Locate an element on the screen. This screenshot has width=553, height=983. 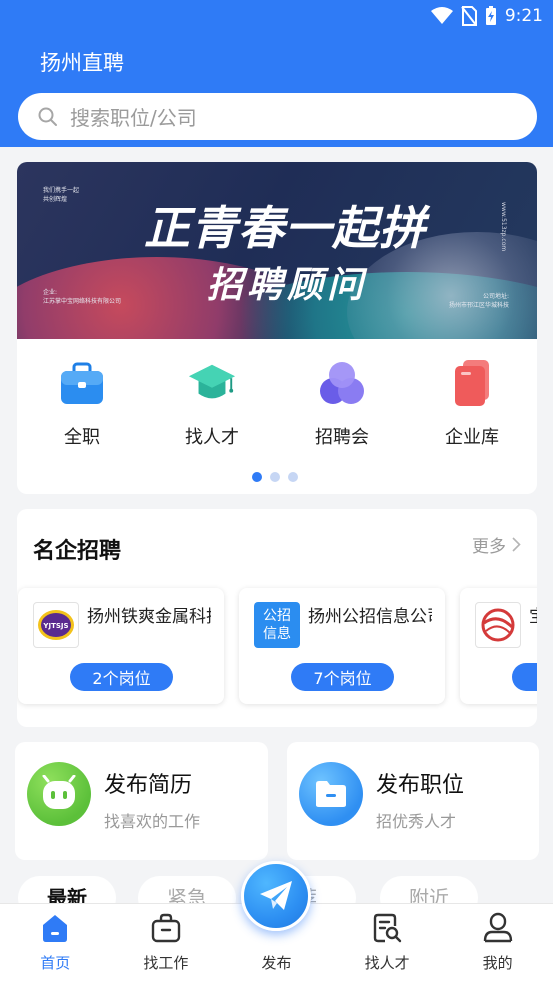
home-icon is located at coordinates (55, 928).